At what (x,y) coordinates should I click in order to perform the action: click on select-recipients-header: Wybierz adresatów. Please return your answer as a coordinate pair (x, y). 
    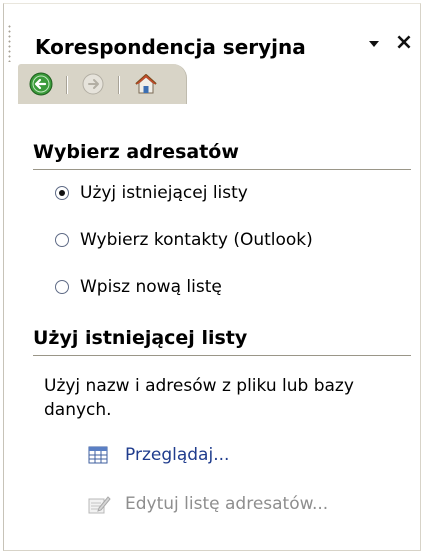
    Looking at the image, I should click on (222, 155).